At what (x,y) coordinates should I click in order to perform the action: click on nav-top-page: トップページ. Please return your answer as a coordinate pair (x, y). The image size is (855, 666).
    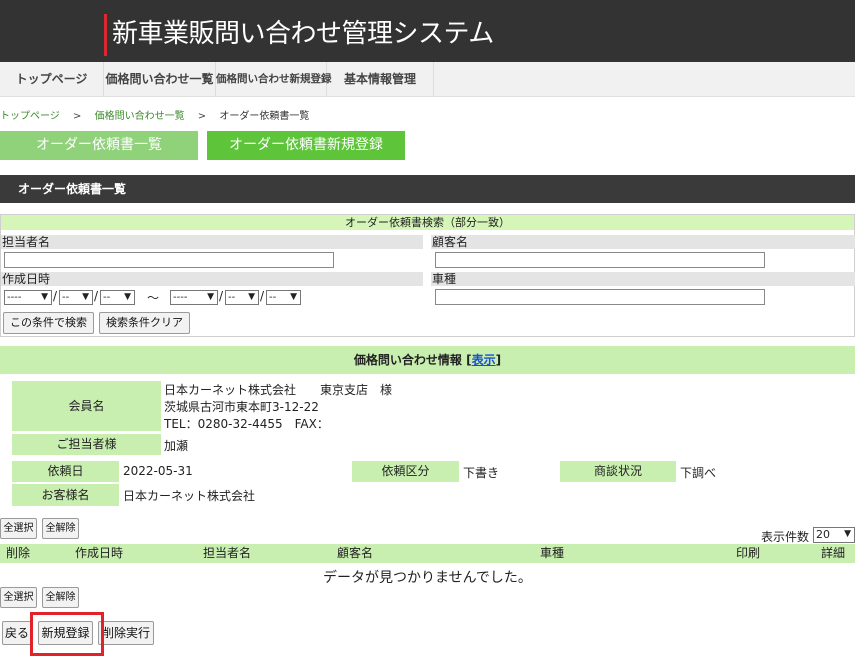
    Looking at the image, I should click on (52, 79).